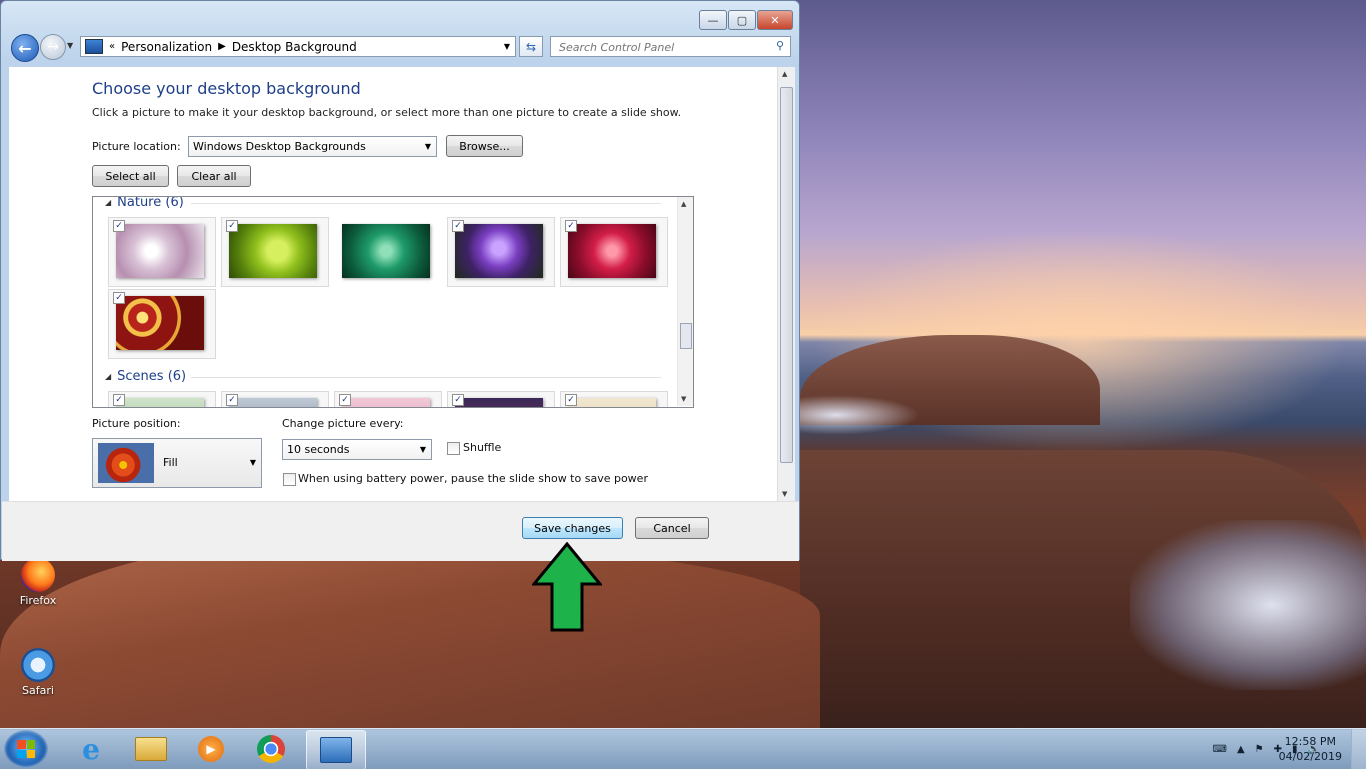  What do you see at coordinates (507, 46) in the screenshot?
I see `address-dropdown-icon: ▼` at bounding box center [507, 46].